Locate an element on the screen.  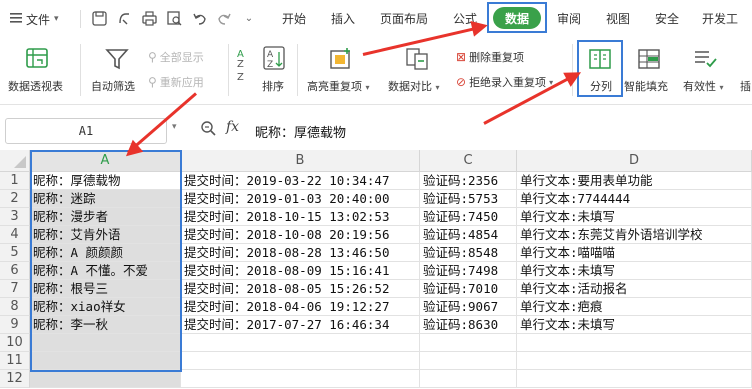
cell-c: 验证码:9067 is located at coordinates (468, 307).